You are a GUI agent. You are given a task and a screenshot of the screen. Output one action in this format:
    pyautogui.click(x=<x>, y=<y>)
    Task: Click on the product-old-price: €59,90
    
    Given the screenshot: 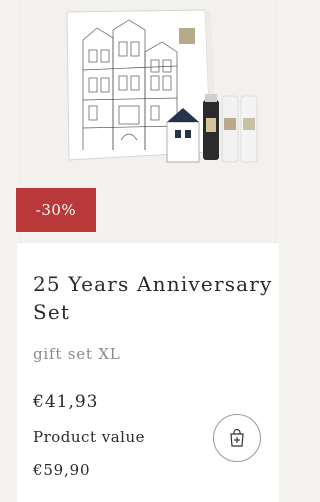 What is the action you would take?
    pyautogui.click(x=62, y=470)
    